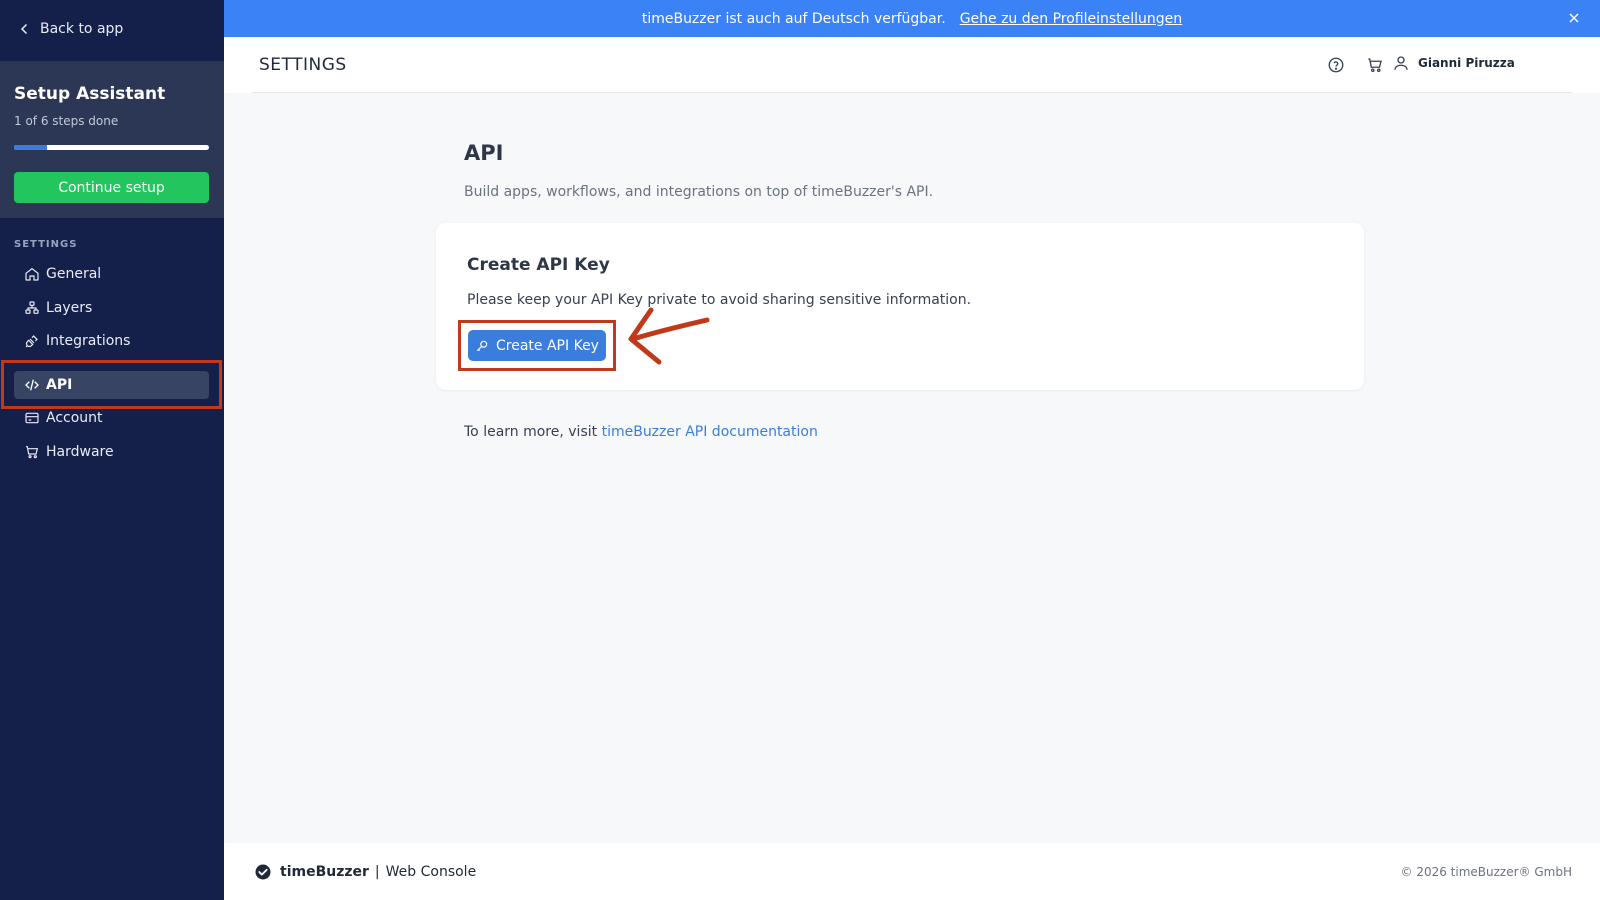 The width and height of the screenshot is (1600, 900). Describe the element at coordinates (111, 385) in the screenshot. I see `sidebar-item-api: API` at that location.